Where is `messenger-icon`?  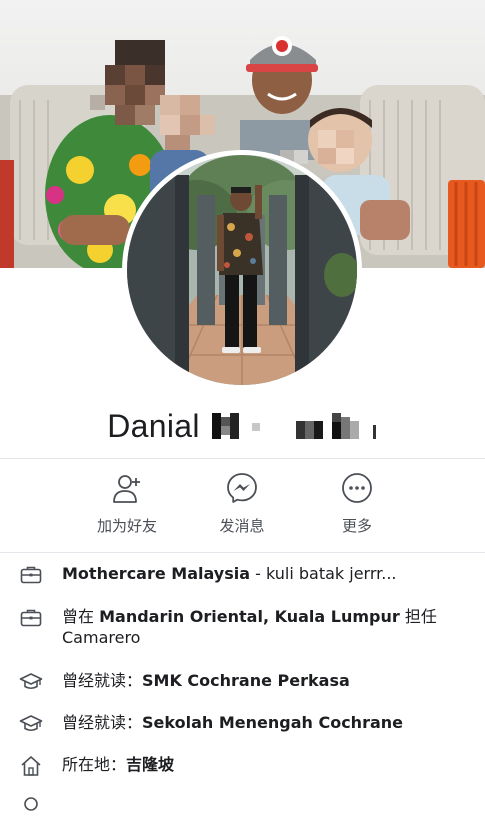
messenger-icon is located at coordinates (242, 488).